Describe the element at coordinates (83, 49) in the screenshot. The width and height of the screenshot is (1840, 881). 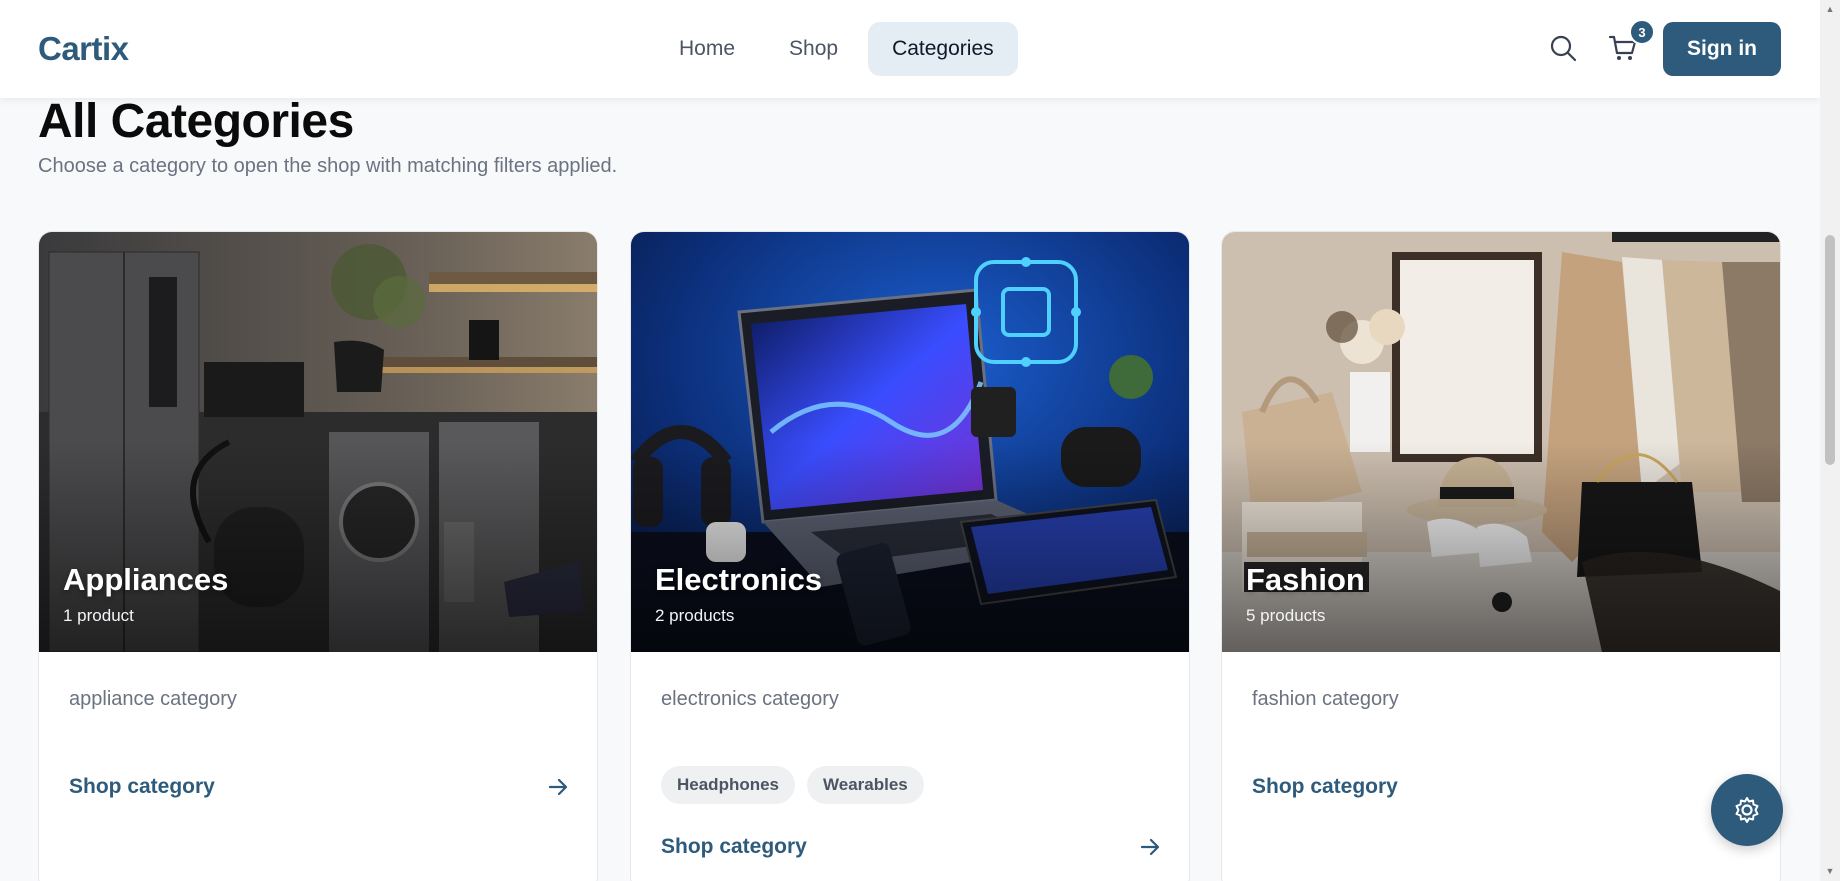
I see `brand-logo: Cartix` at that location.